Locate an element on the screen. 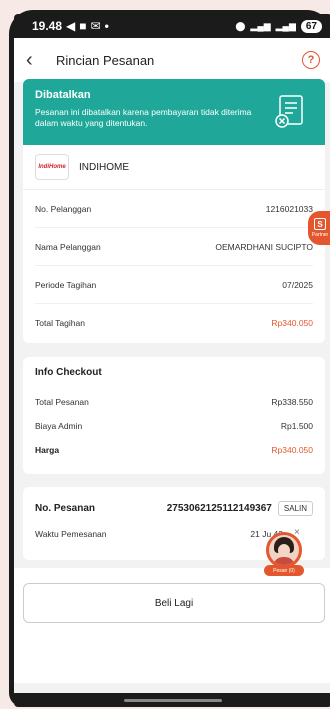  promo-floating-widget: × Pesan (0) is located at coordinates (284, 553).